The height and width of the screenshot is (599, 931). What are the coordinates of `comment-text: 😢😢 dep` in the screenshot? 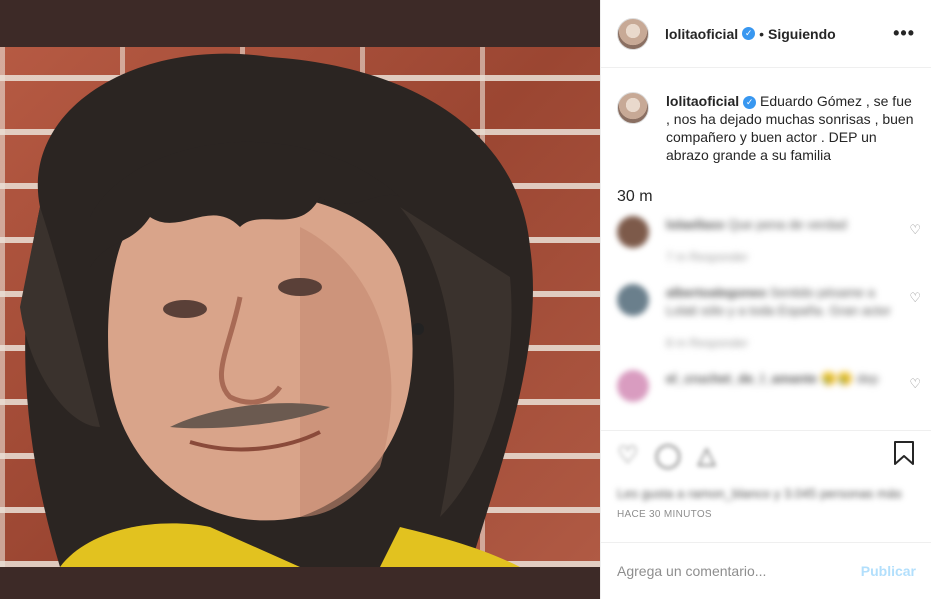 It's located at (849, 378).